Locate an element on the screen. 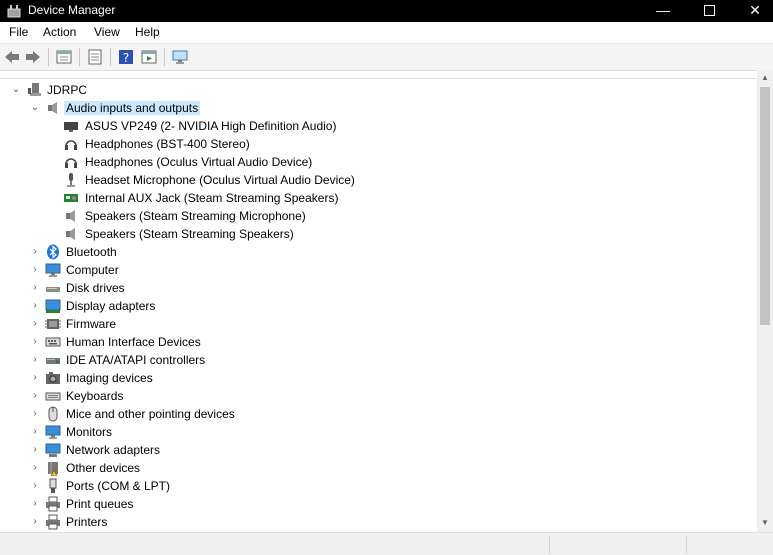 The height and width of the screenshot is (555, 773). firmware-icon is located at coordinates (53, 324).